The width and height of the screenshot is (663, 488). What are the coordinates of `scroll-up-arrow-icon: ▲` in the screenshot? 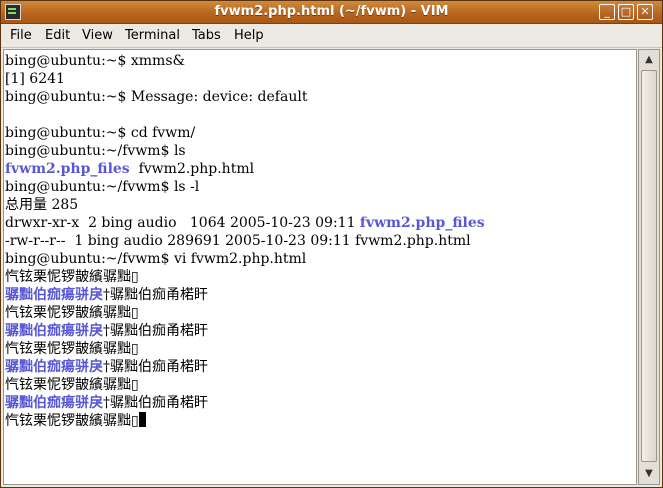 It's located at (649, 60).